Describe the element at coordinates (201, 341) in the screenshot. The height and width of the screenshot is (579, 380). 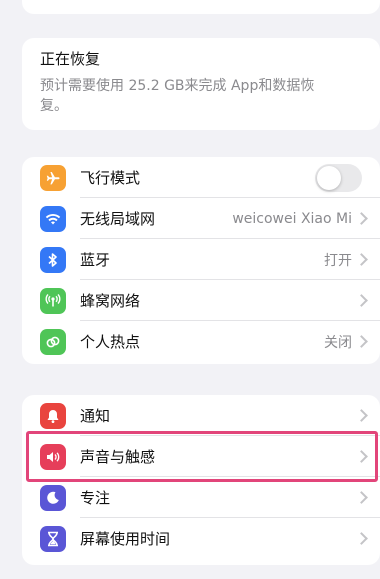
I see `row-personal-hotspot: 个人热点 关闭` at that location.